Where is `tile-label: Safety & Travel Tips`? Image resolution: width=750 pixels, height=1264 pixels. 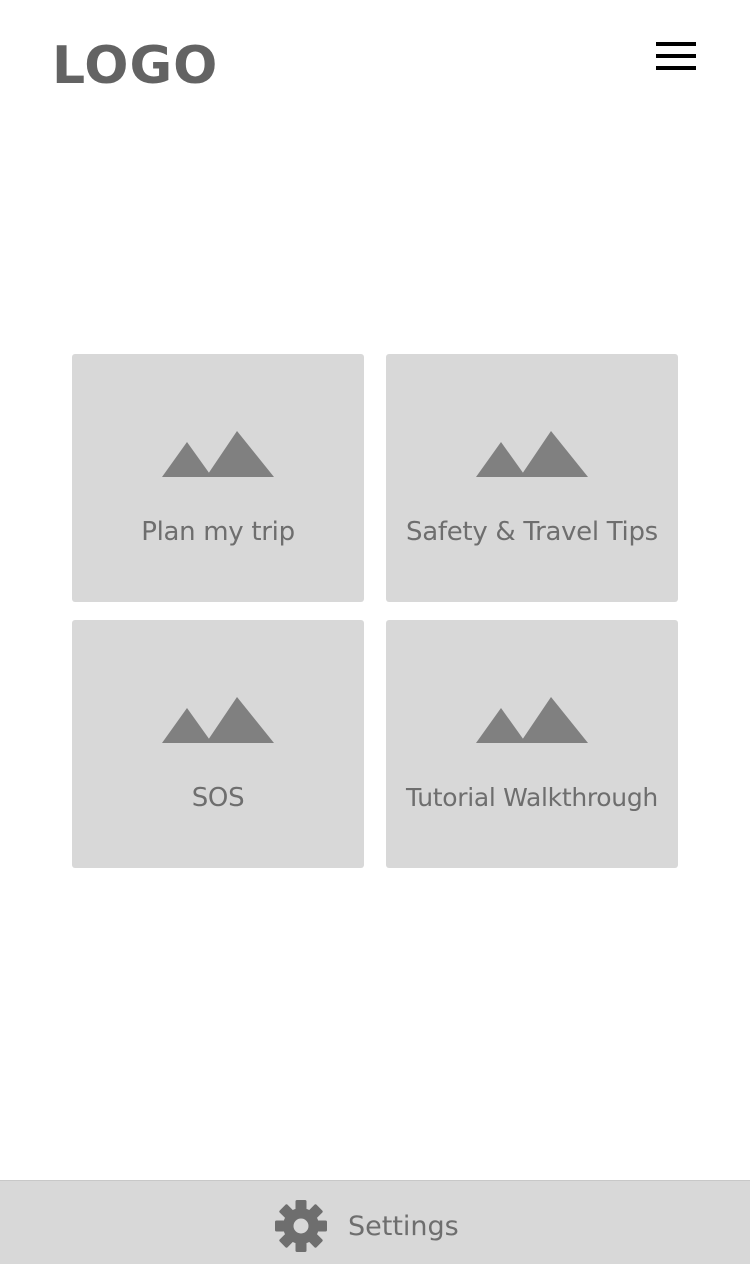 tile-label: Safety & Travel Tips is located at coordinates (532, 532).